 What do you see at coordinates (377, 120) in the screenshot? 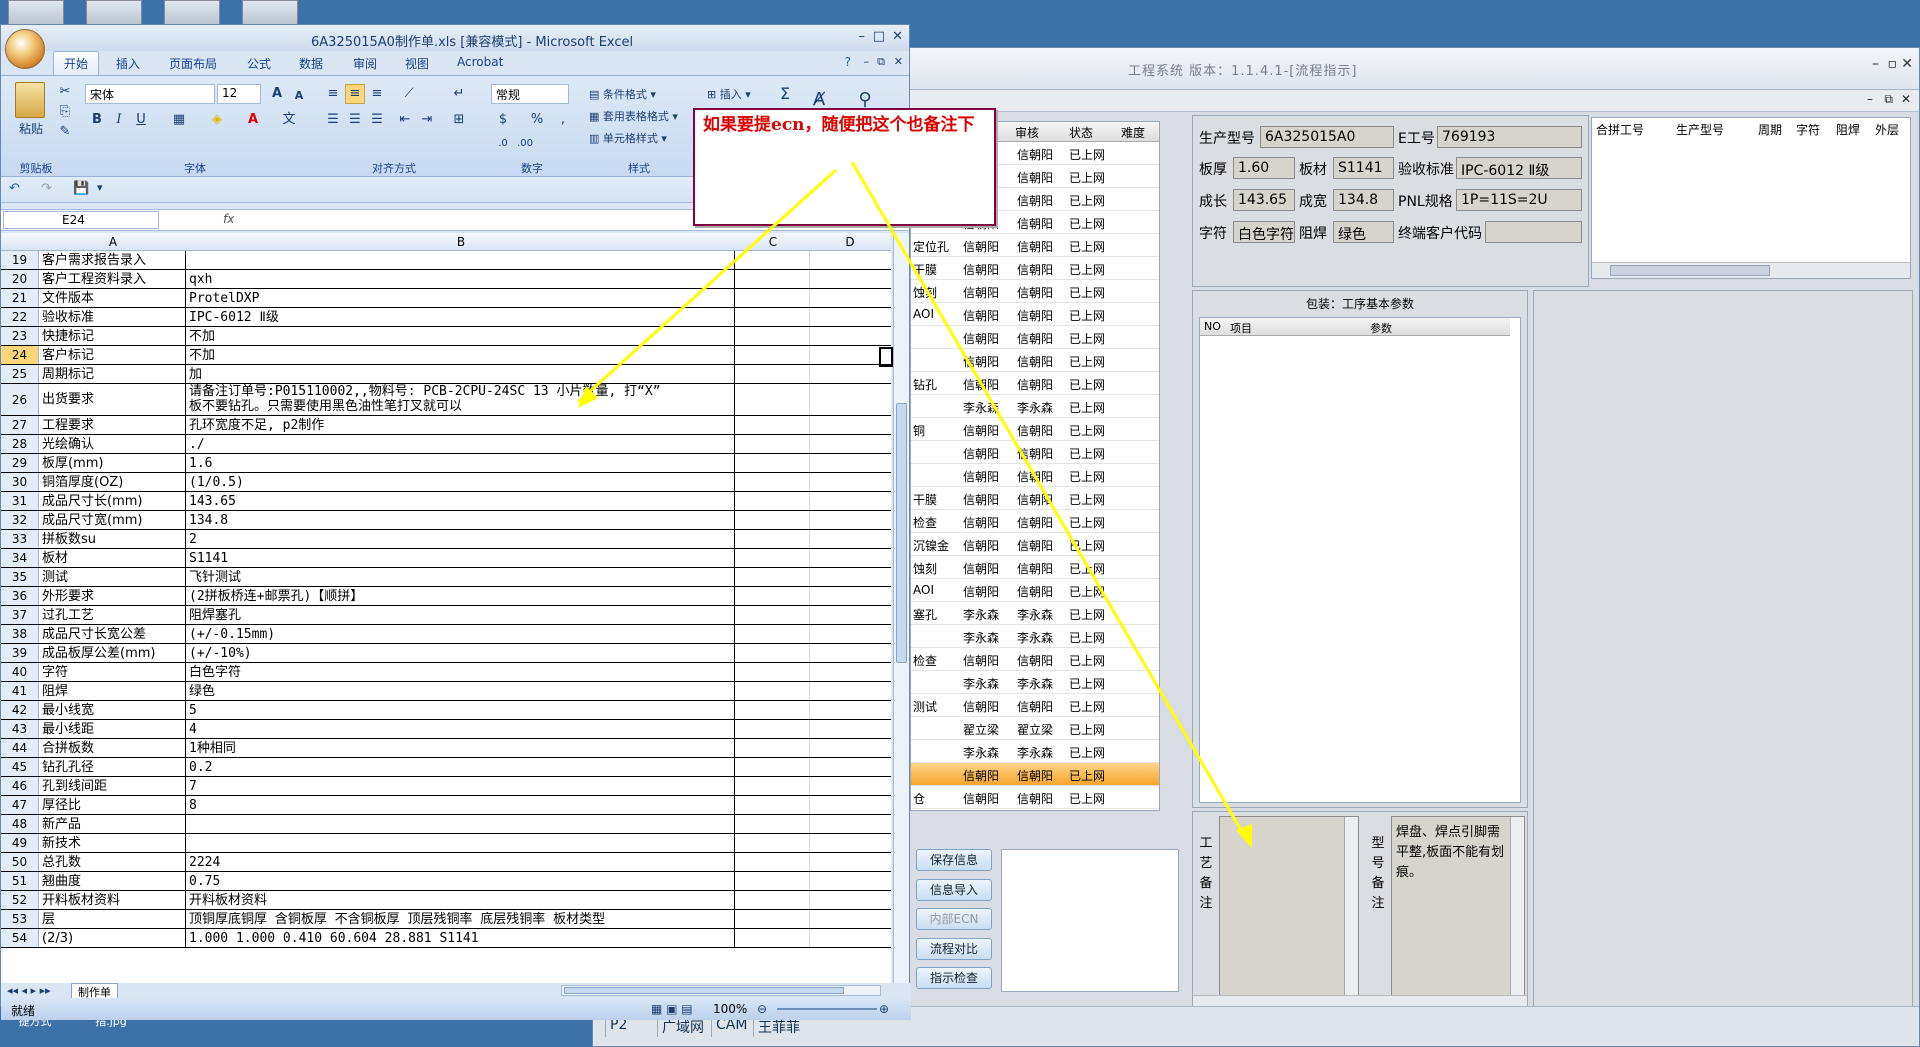
I see `align-right-icon: ☰` at bounding box center [377, 120].